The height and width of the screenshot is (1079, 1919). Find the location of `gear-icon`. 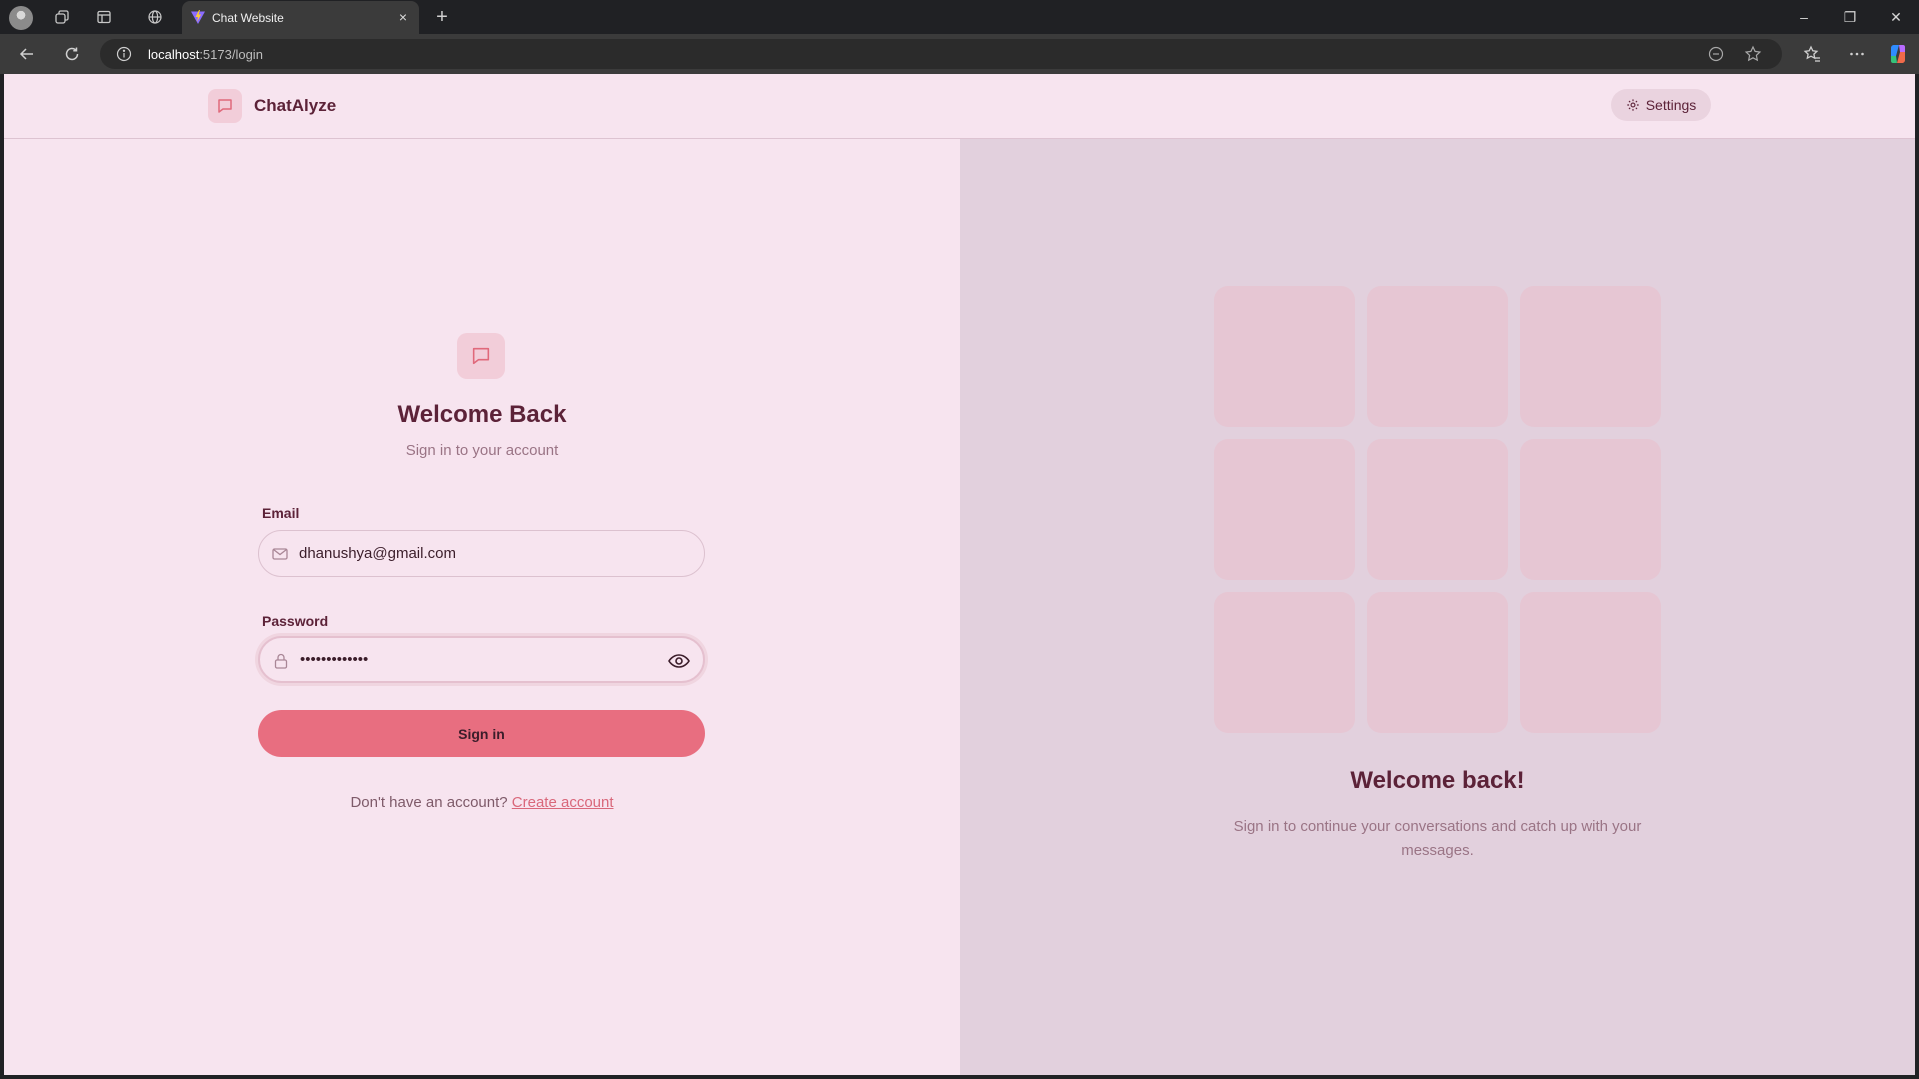

gear-icon is located at coordinates (1633, 105).